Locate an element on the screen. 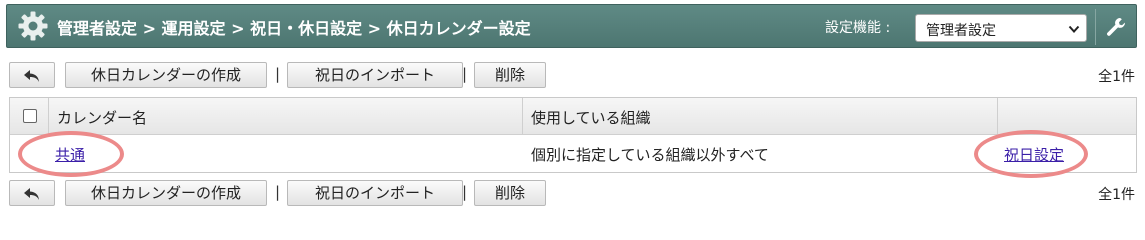  tool-settings-button is located at coordinates (1114, 27).